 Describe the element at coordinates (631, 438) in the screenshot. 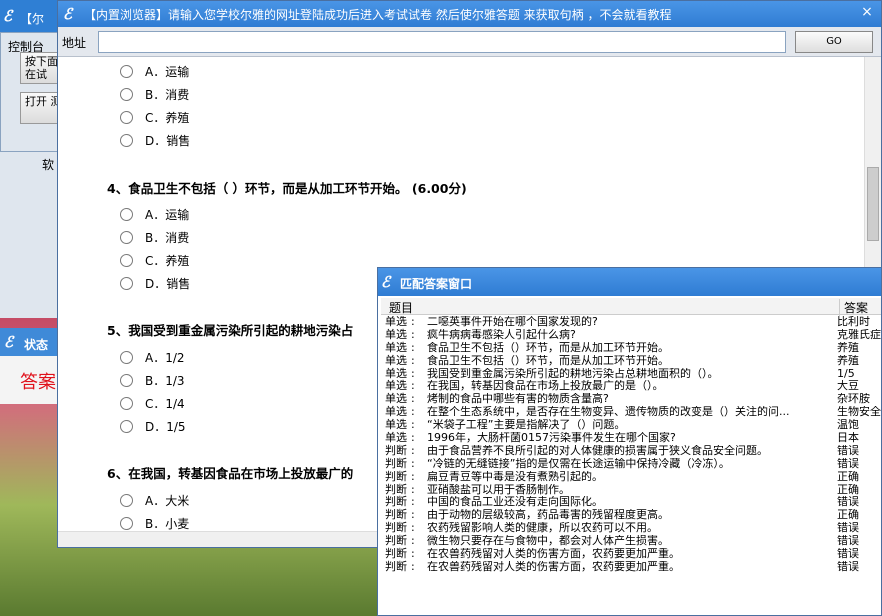

I see `table-row: 单选:1996年，大肠杆菌0157污染事件发生在哪个国家? 日本` at that location.